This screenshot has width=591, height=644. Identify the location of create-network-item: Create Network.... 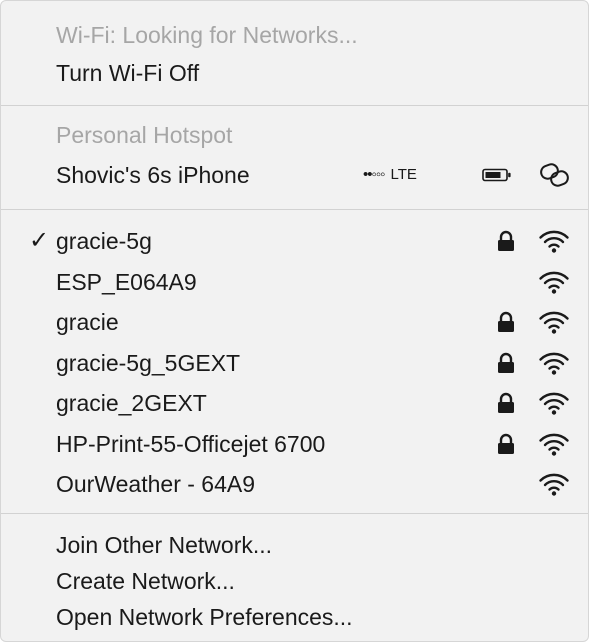
(294, 581).